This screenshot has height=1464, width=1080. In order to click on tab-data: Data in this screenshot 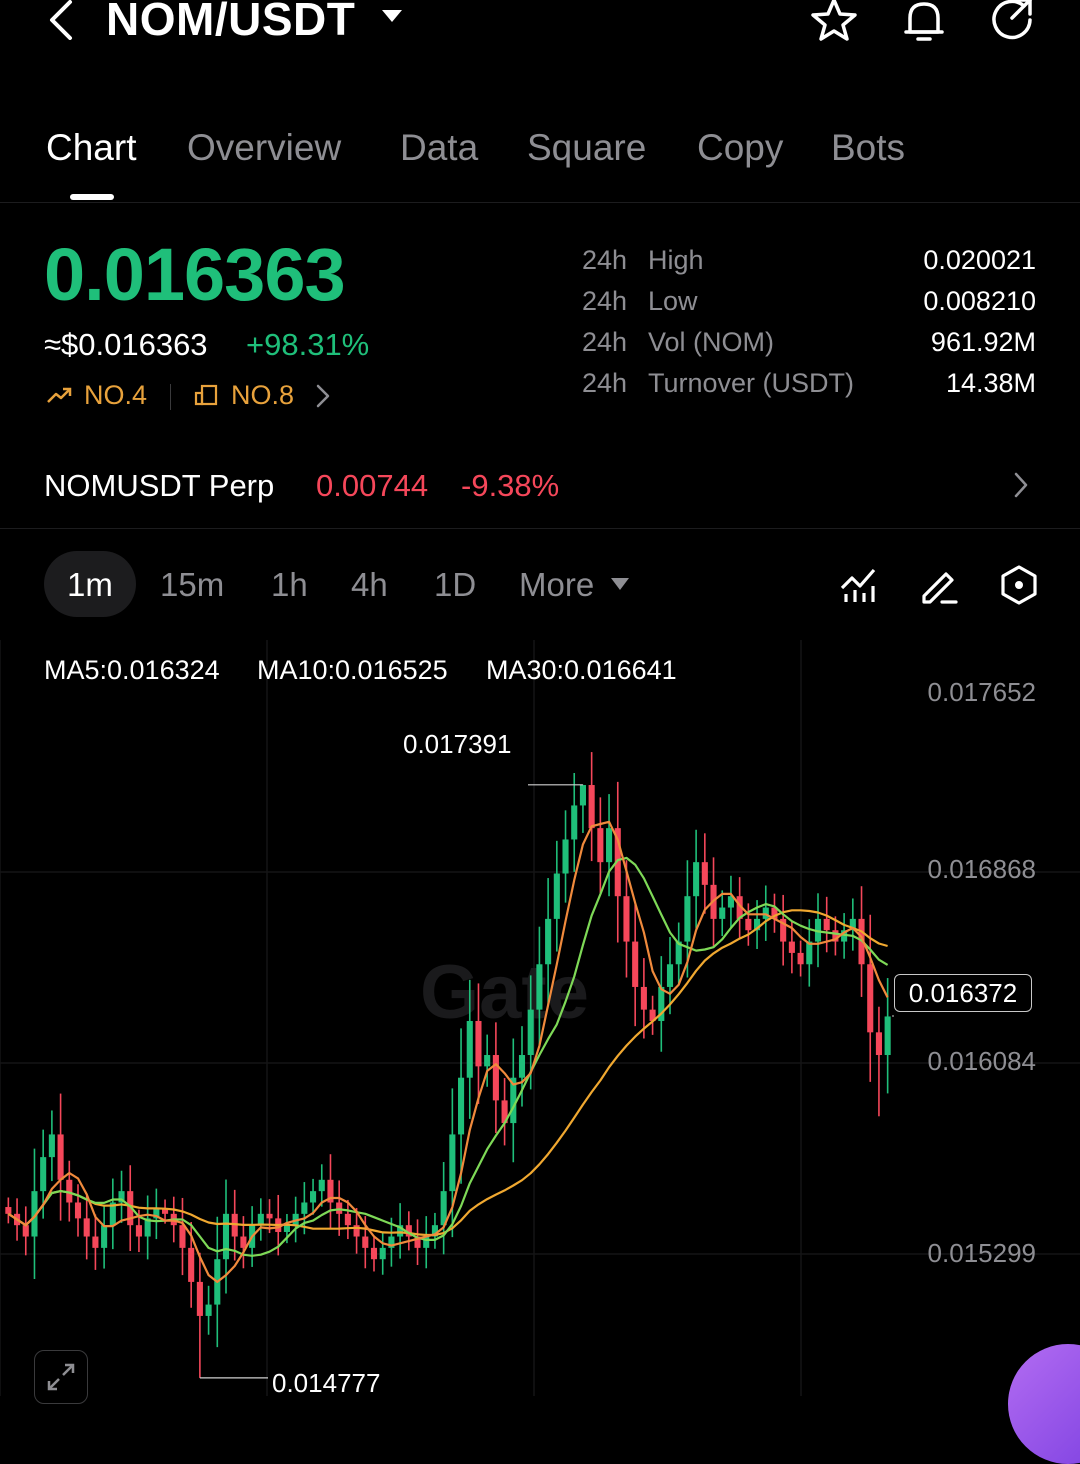, I will do `click(439, 148)`.